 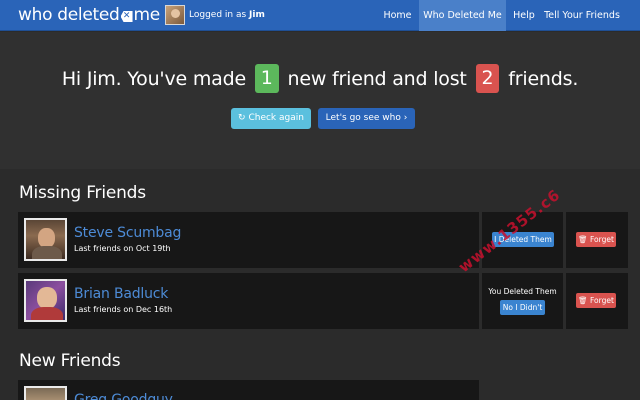 I want to click on new-friends-title: New Friends, so click(x=70, y=361).